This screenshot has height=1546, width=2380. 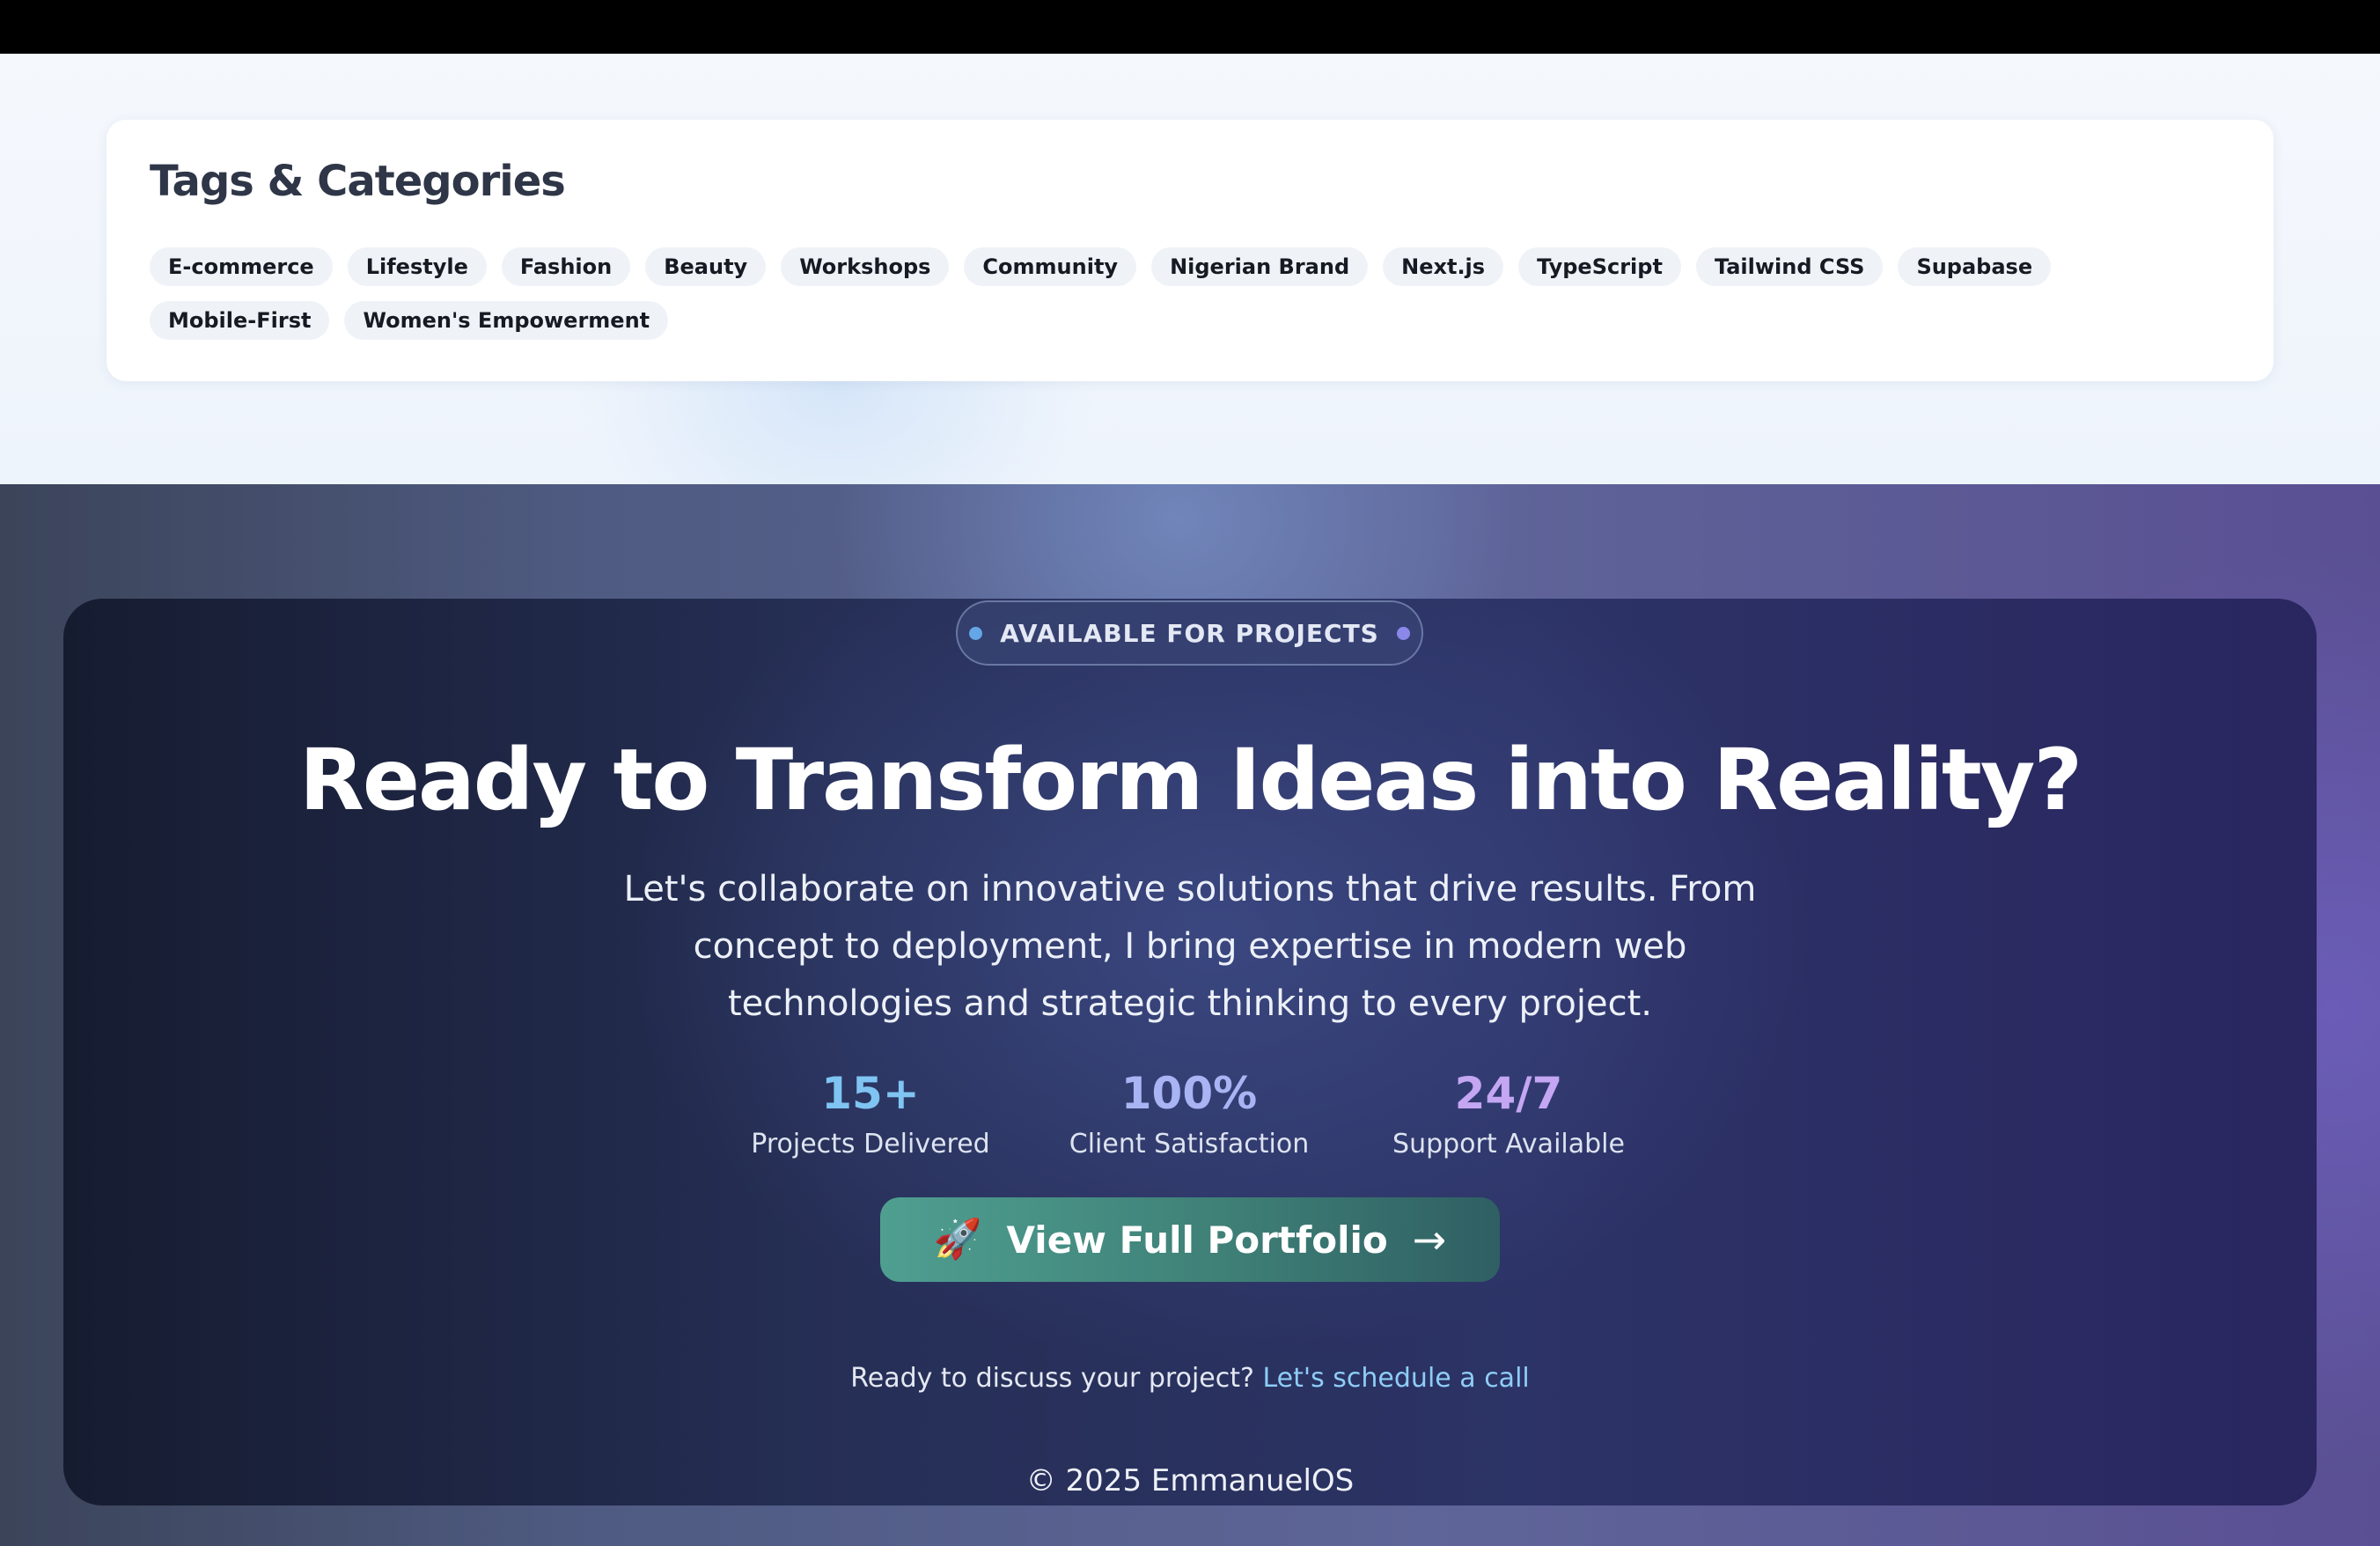 I want to click on copyright: © 2025 EmmanuelOS, so click(x=1190, y=1480).